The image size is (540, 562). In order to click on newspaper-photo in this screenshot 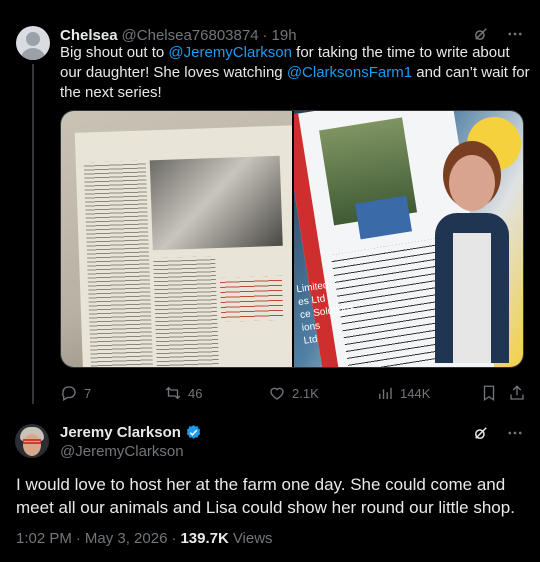, I will do `click(216, 203)`.